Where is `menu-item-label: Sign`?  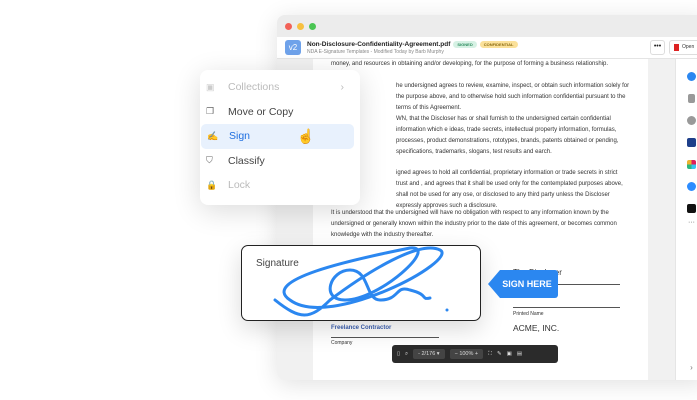 menu-item-label: Sign is located at coordinates (240, 136).